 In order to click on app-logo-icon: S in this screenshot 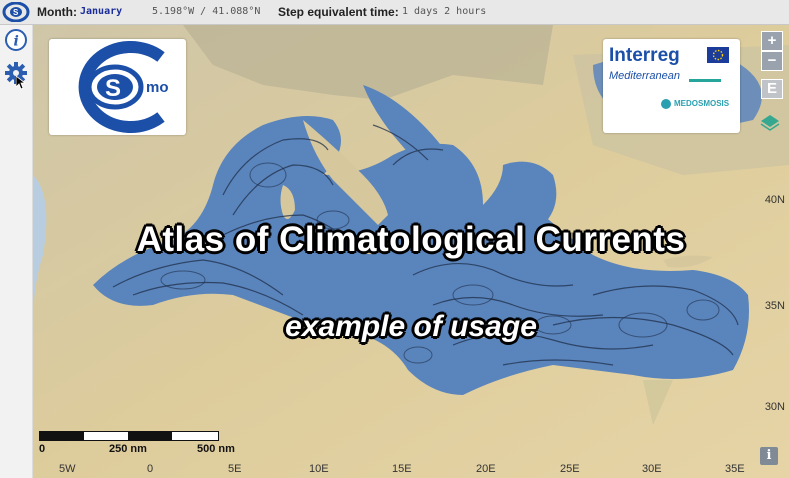, I will do `click(17, 12)`.